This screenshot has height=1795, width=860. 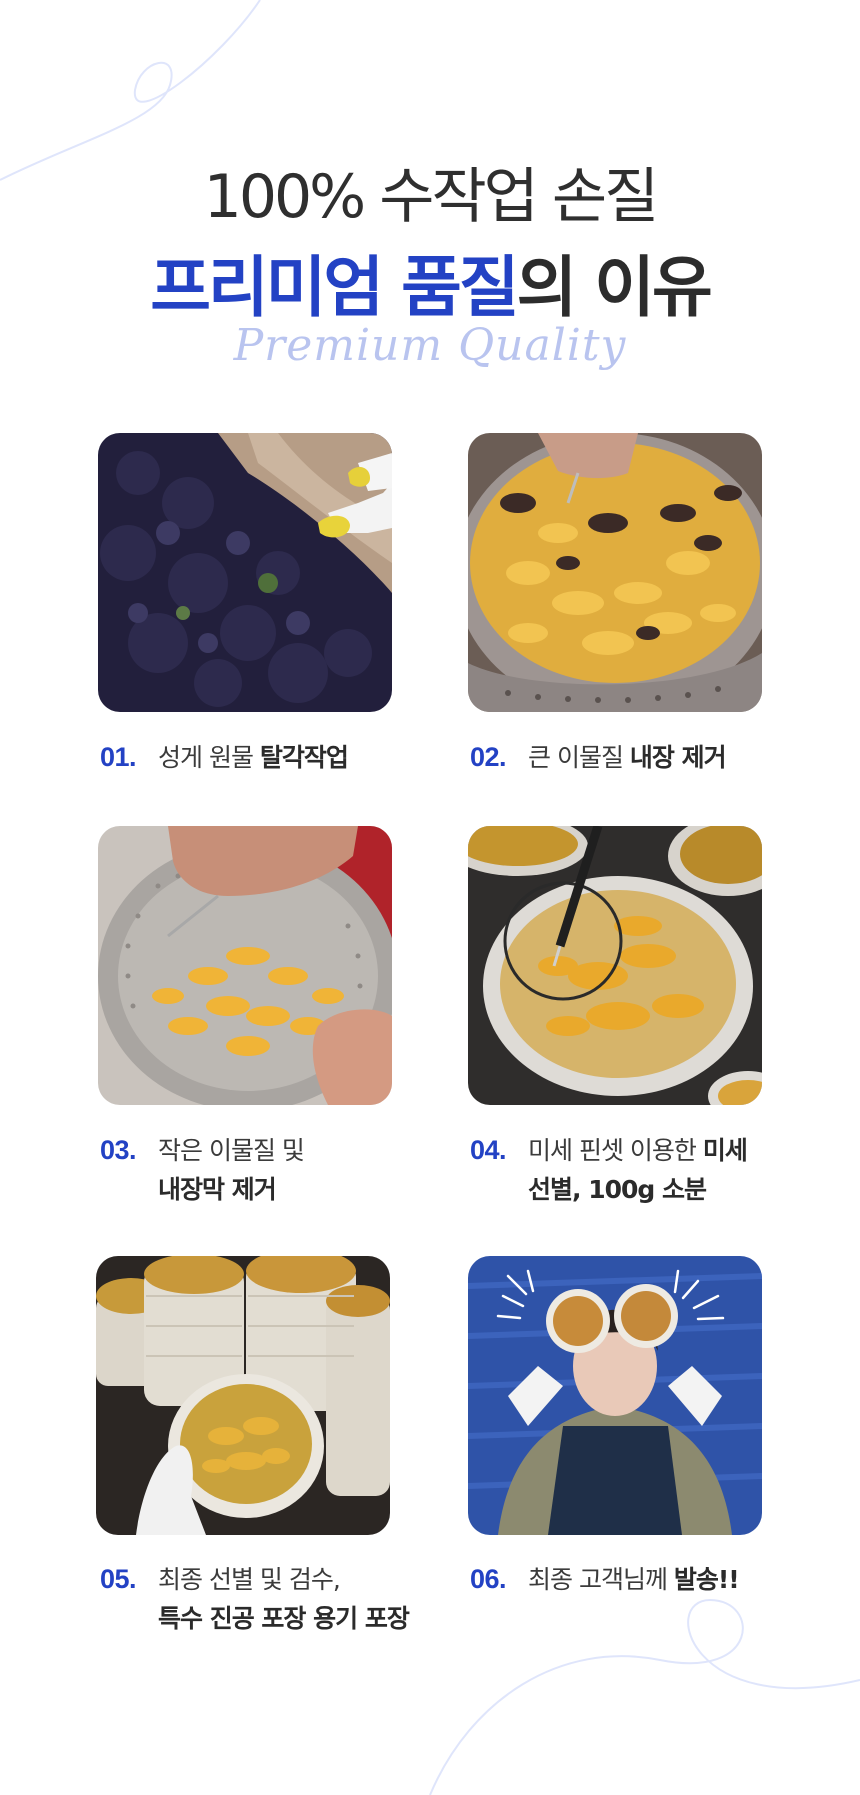 What do you see at coordinates (118, 1150) in the screenshot?
I see `step-number: 03.` at bounding box center [118, 1150].